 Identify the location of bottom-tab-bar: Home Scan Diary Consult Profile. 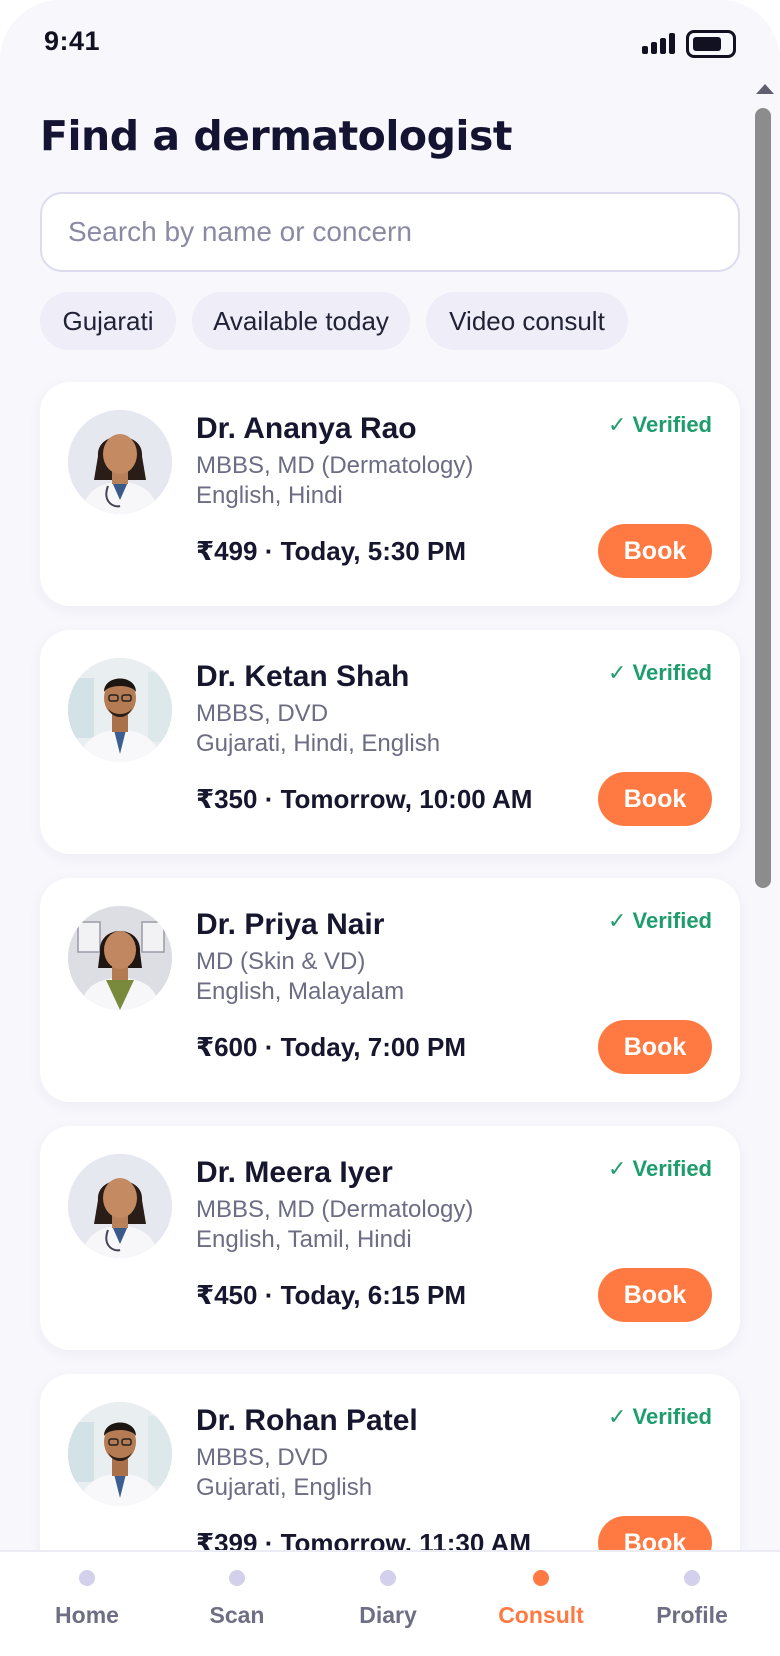
(390, 1603).